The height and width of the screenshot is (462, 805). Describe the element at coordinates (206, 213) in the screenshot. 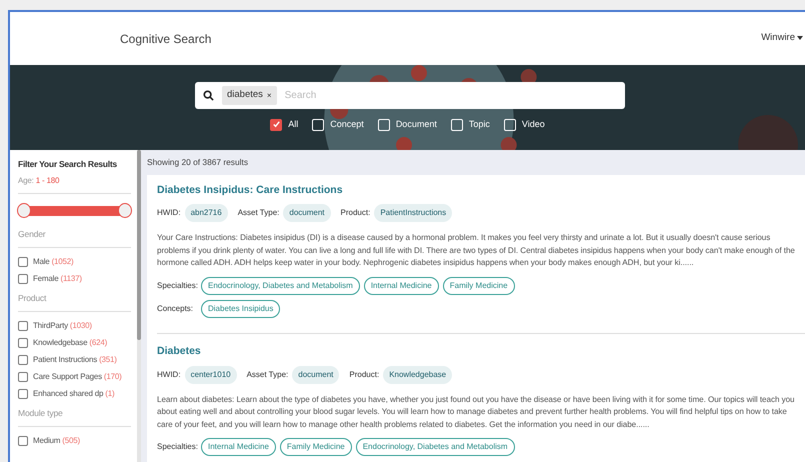

I see `field-value: abn2716` at that location.